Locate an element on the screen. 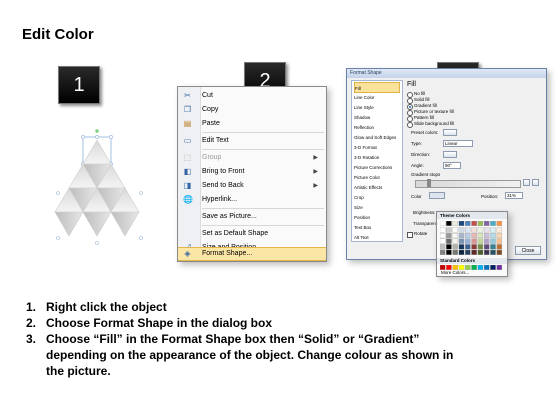 The image size is (560, 420). menu-item-cut: ✂ Cut is located at coordinates (252, 96).